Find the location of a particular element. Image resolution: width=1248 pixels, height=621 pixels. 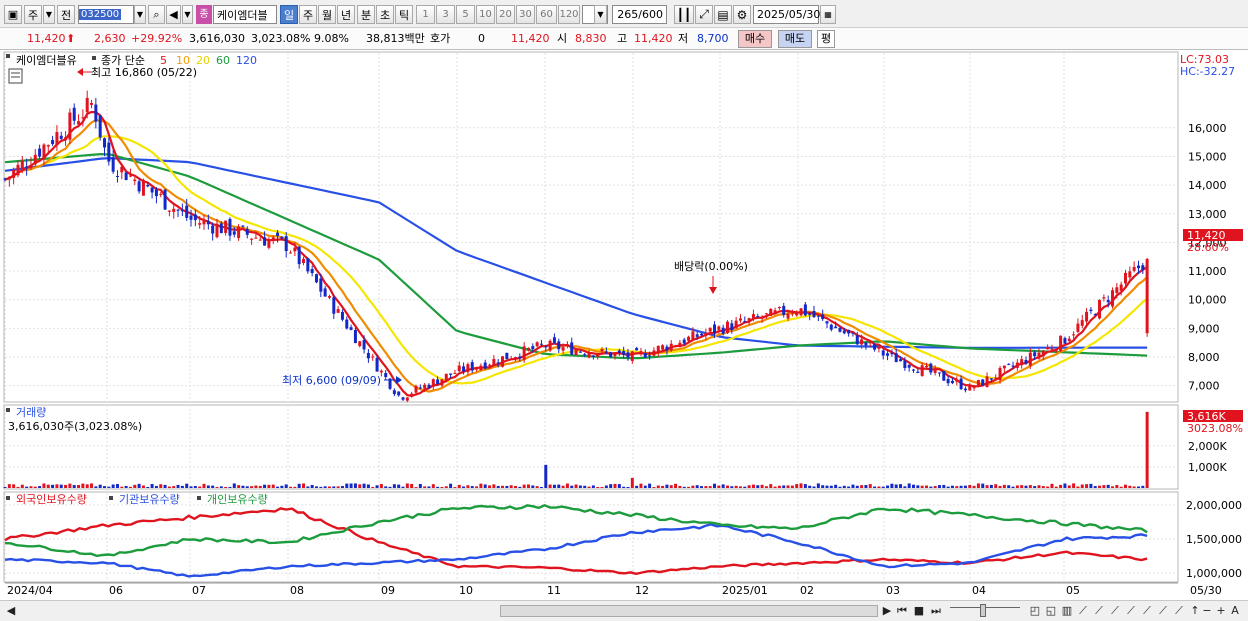

period-day-button: 일 is located at coordinates (289, 14).